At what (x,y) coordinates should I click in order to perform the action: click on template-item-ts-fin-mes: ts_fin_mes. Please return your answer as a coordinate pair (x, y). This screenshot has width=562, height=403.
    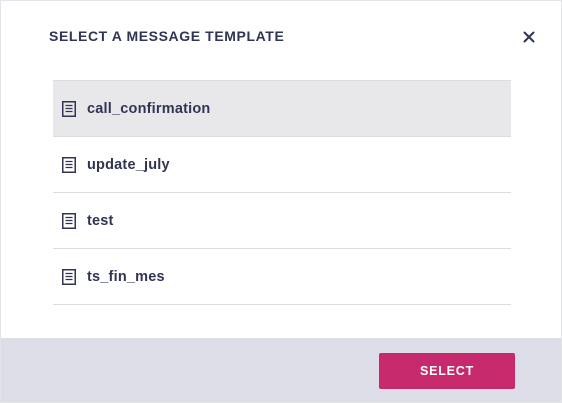
    Looking at the image, I should click on (282, 277).